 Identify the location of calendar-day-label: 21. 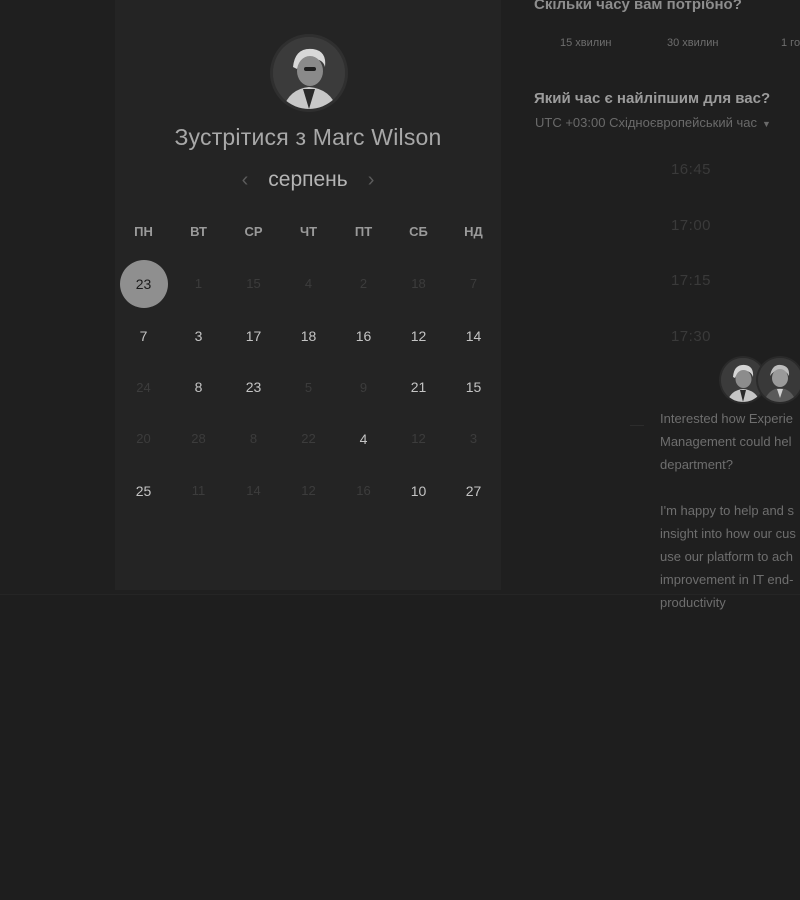
(418, 387).